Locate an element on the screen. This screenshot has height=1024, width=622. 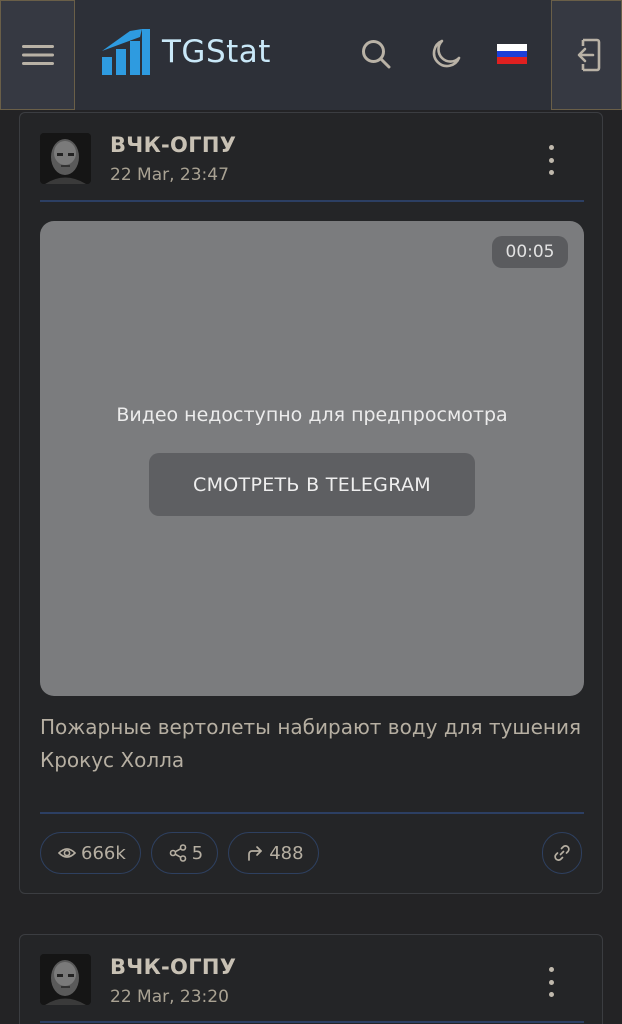
shares-badge: 5 is located at coordinates (184, 853).